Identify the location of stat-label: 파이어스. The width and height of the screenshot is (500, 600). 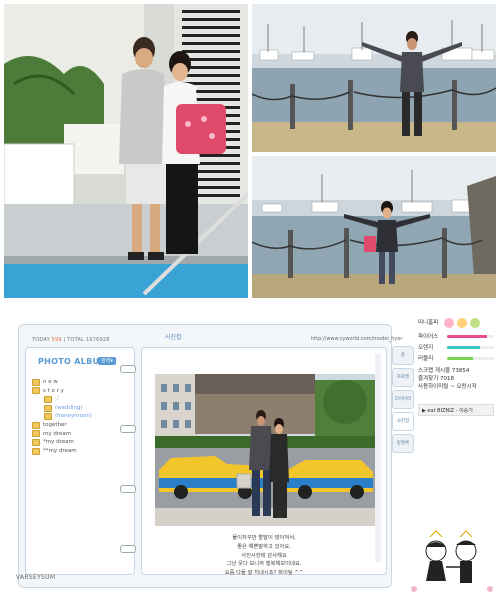
(428, 337).